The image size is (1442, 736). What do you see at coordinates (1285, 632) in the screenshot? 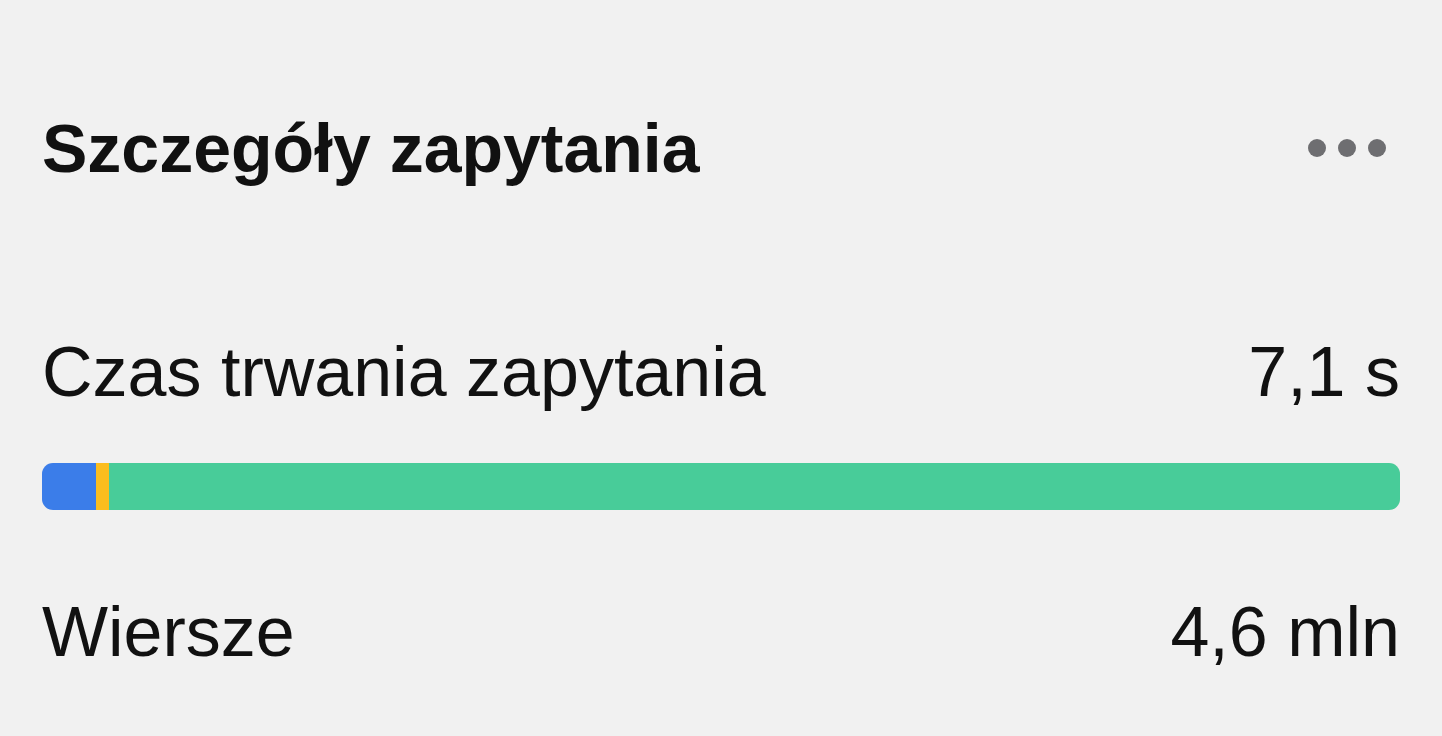
I see `stat-value: 4,6 mln` at bounding box center [1285, 632].